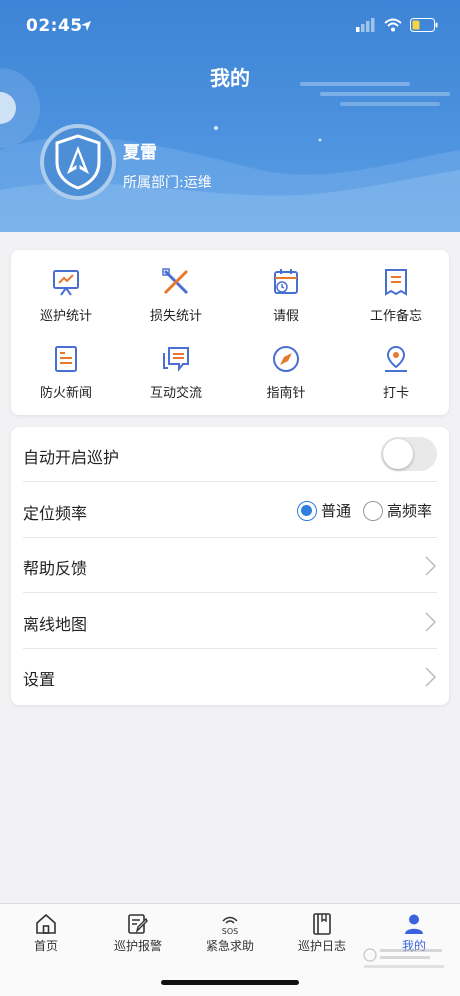 This screenshot has height=996, width=460. What do you see at coordinates (403, 958) in the screenshot?
I see `watermark-logo` at bounding box center [403, 958].